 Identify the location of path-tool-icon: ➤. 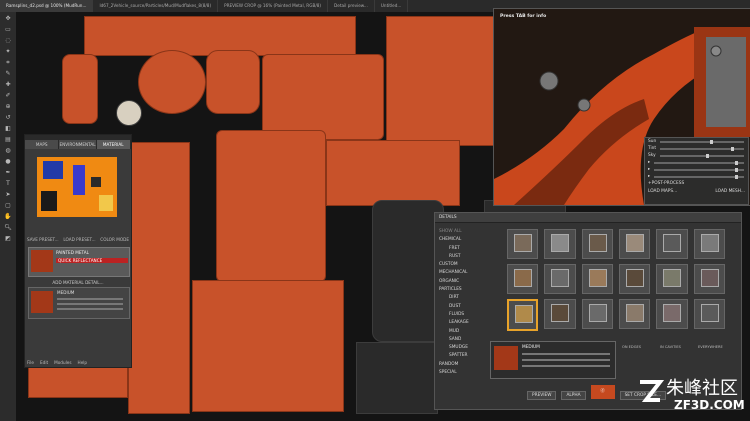
(8, 195).